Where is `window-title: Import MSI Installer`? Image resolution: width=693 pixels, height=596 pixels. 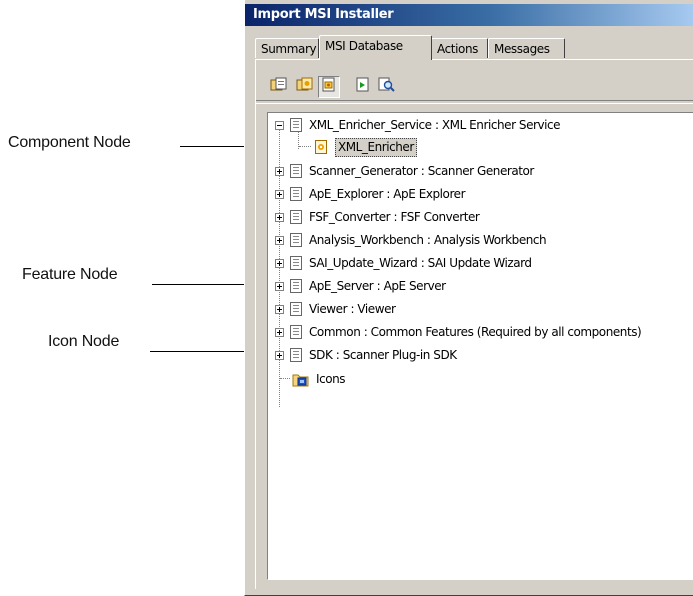
window-title: Import MSI Installer is located at coordinates (469, 15).